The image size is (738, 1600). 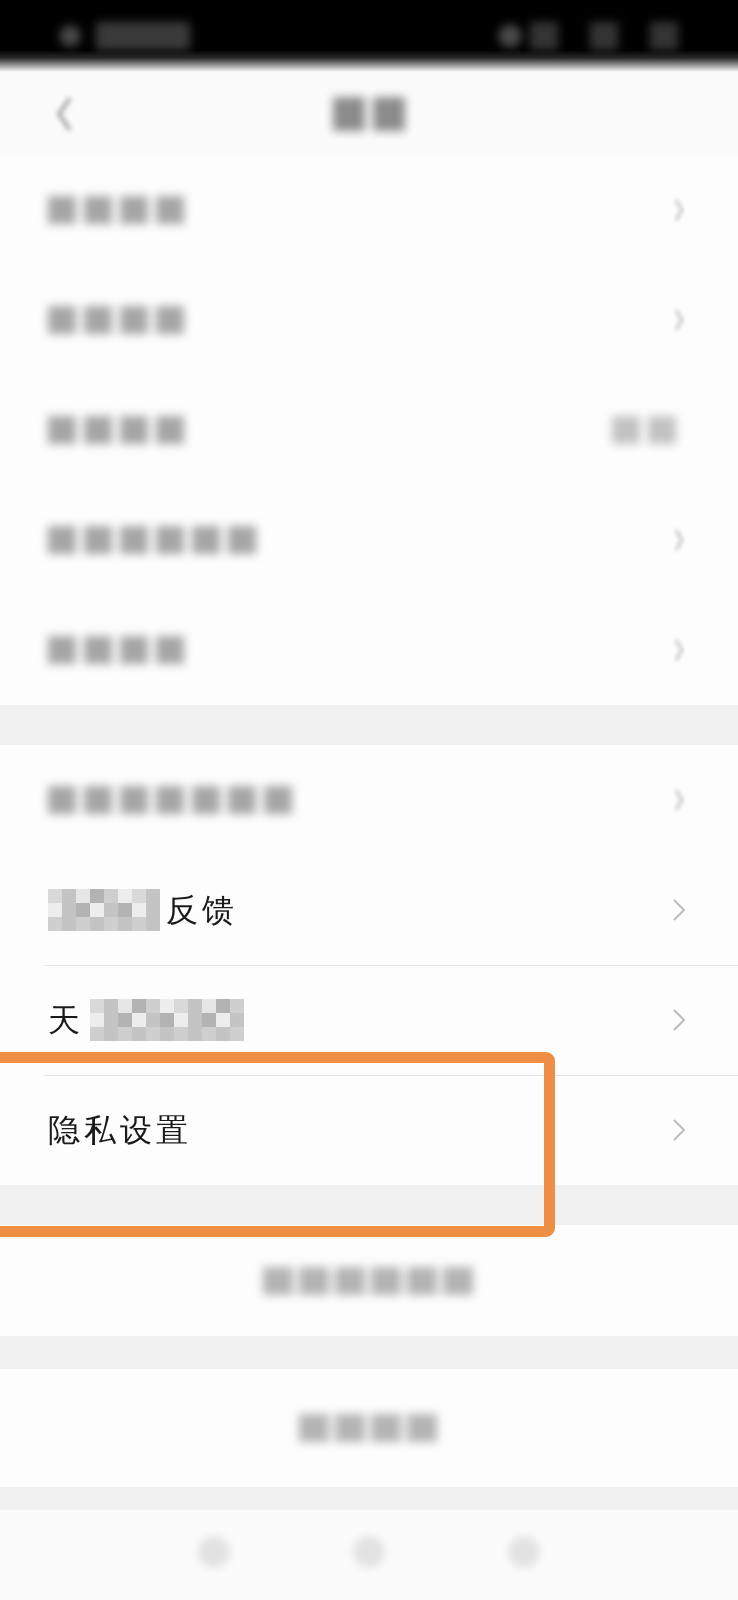 I want to click on row-label: 天, so click(x=66, y=1020).